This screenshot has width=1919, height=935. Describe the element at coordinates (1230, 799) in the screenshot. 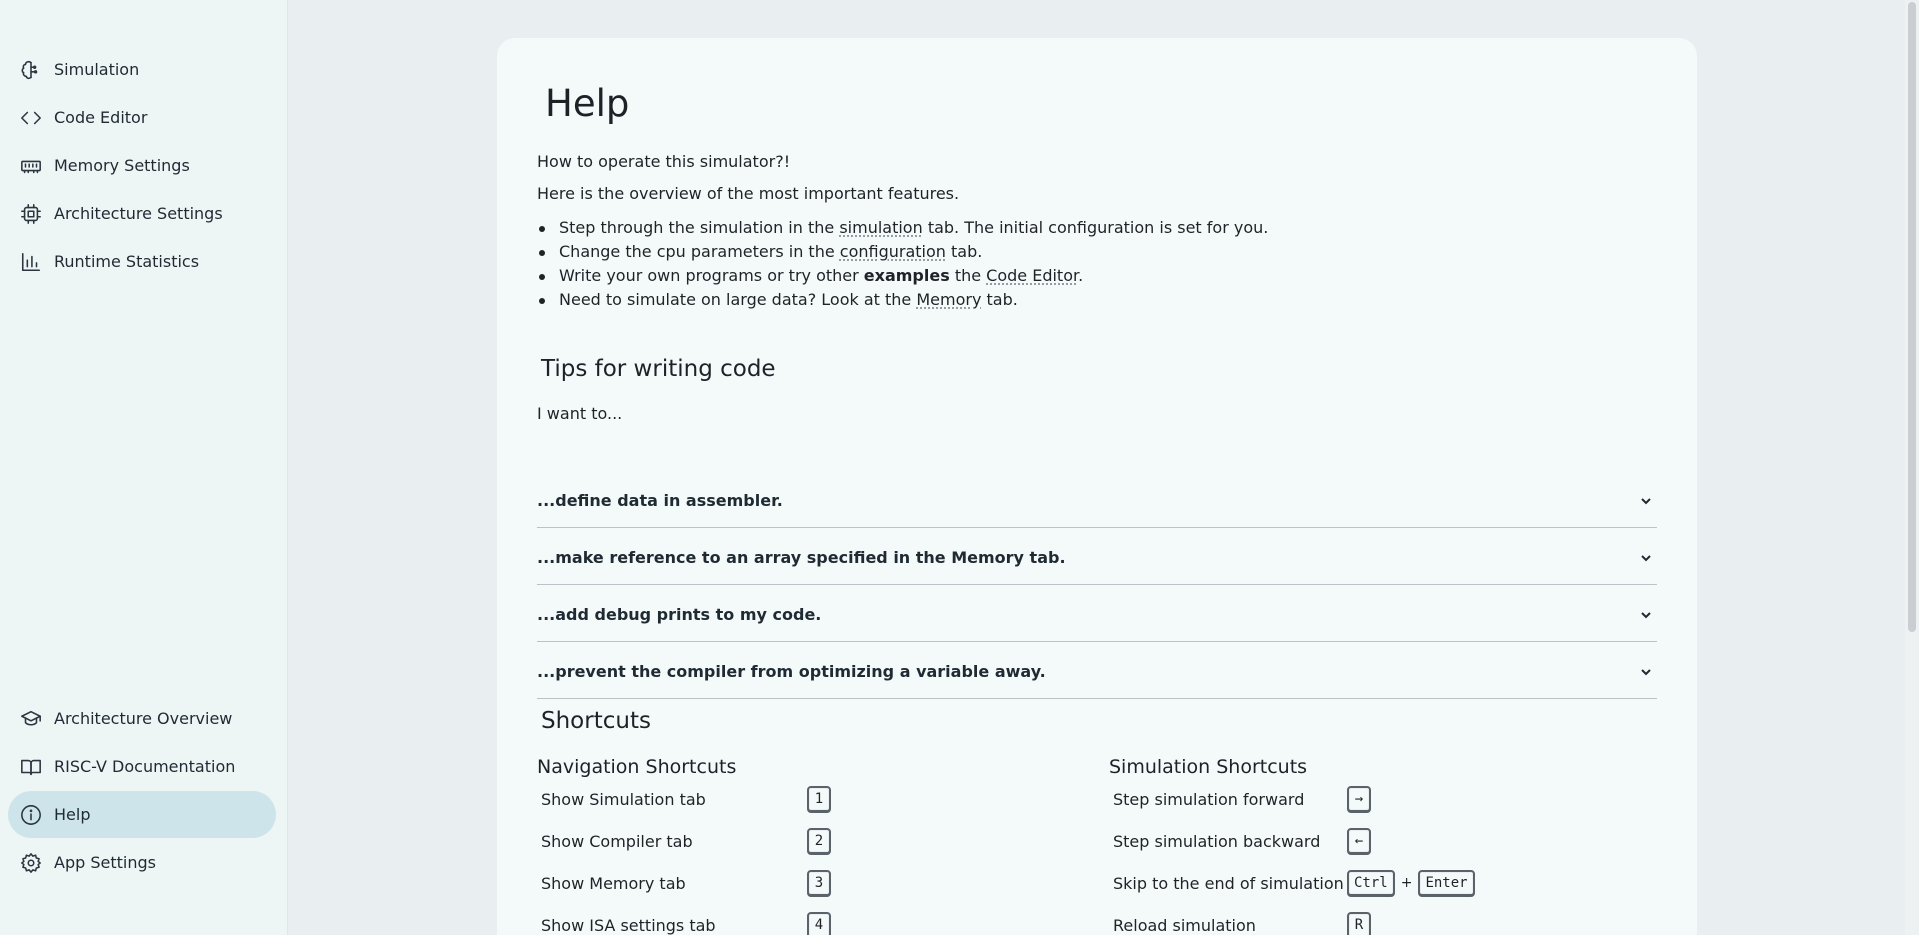

I see `shortcut-label: Step simulation forward` at that location.